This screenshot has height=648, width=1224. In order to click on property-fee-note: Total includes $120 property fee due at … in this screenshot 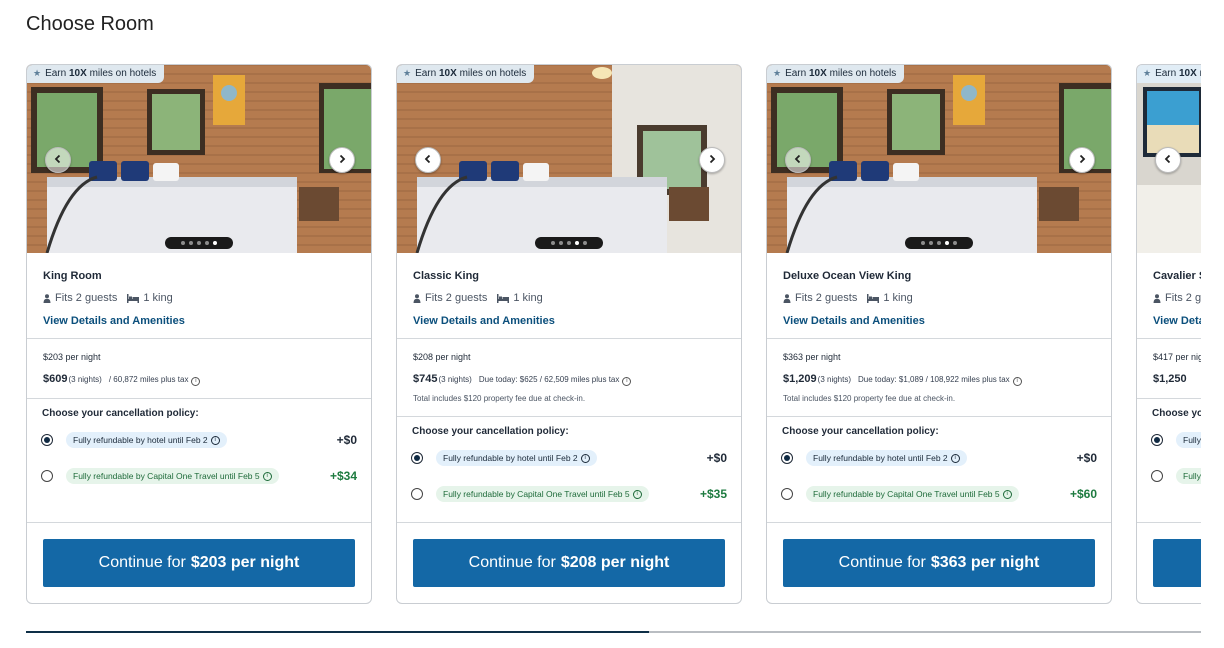, I will do `click(499, 398)`.